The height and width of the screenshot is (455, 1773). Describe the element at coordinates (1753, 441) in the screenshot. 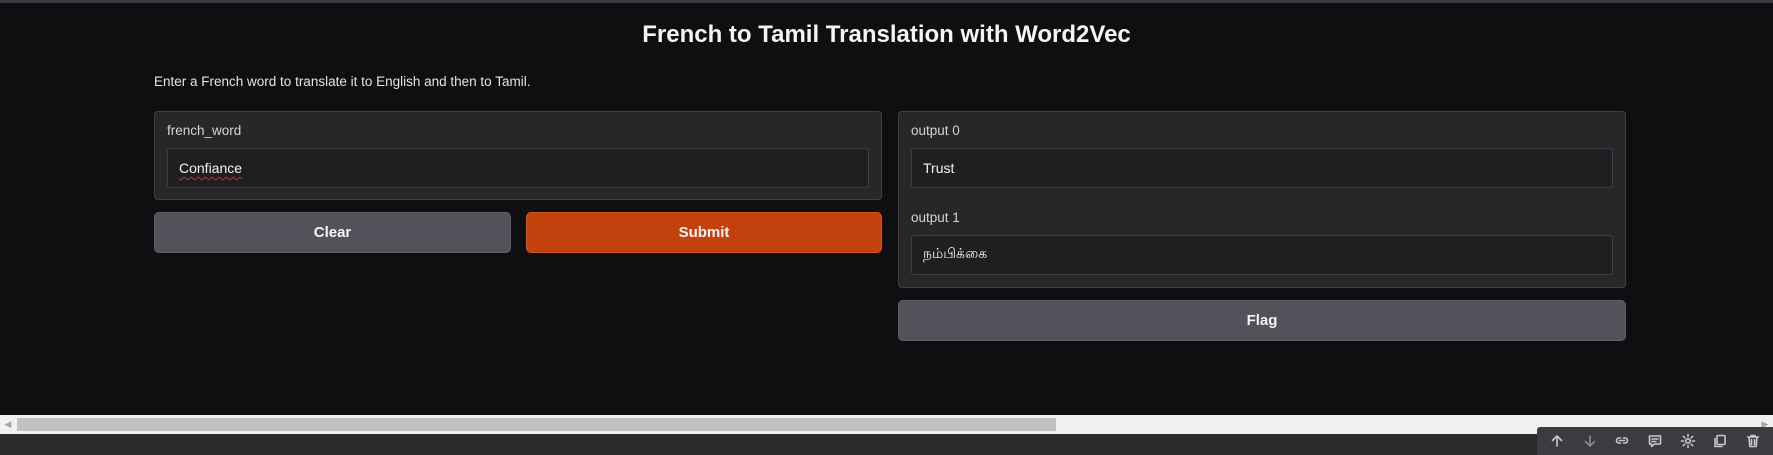

I see `trash-icon` at that location.